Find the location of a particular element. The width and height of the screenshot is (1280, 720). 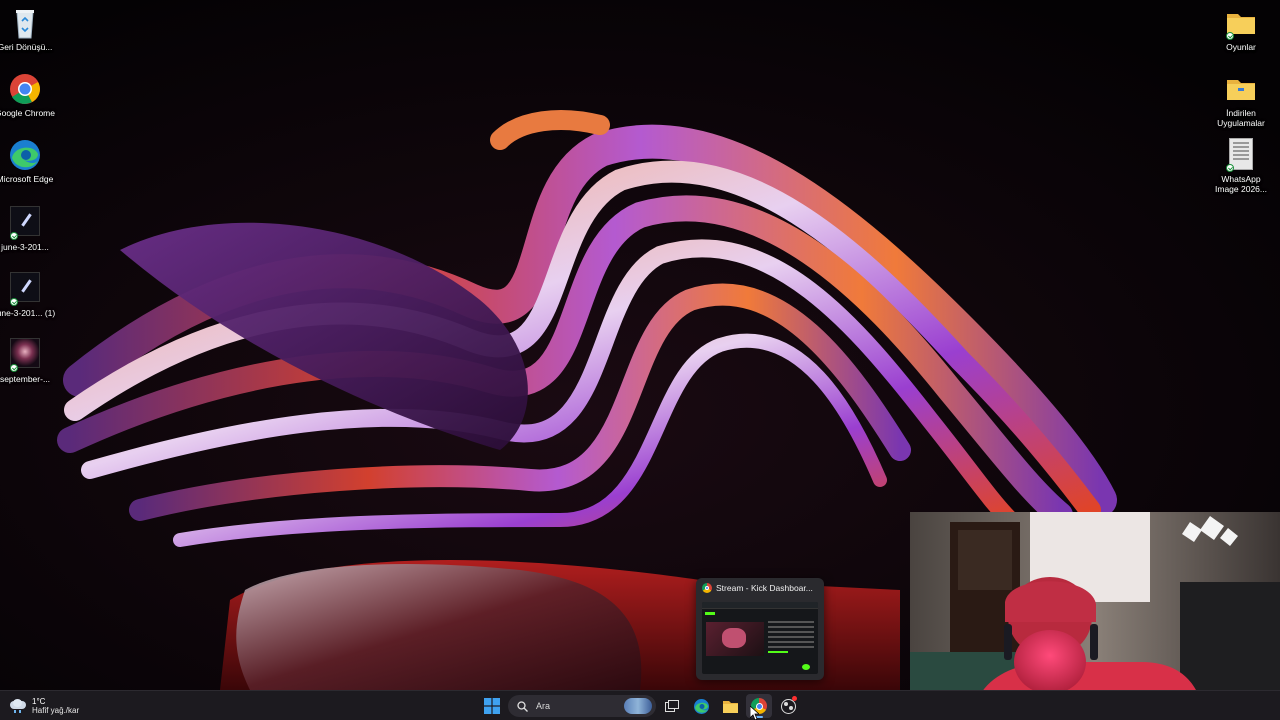

desktop-icon-label: Oyunlar is located at coordinates (1241, 47).